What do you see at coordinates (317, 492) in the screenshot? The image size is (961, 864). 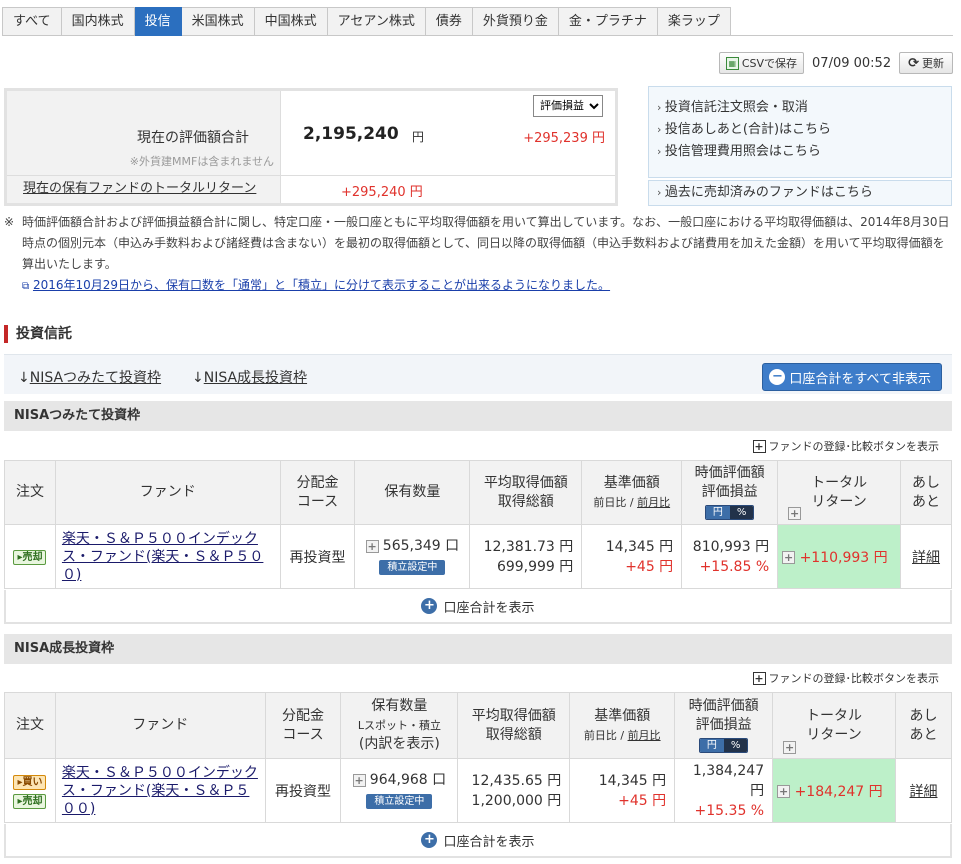 I see `col-dist: 分配金 コース` at bounding box center [317, 492].